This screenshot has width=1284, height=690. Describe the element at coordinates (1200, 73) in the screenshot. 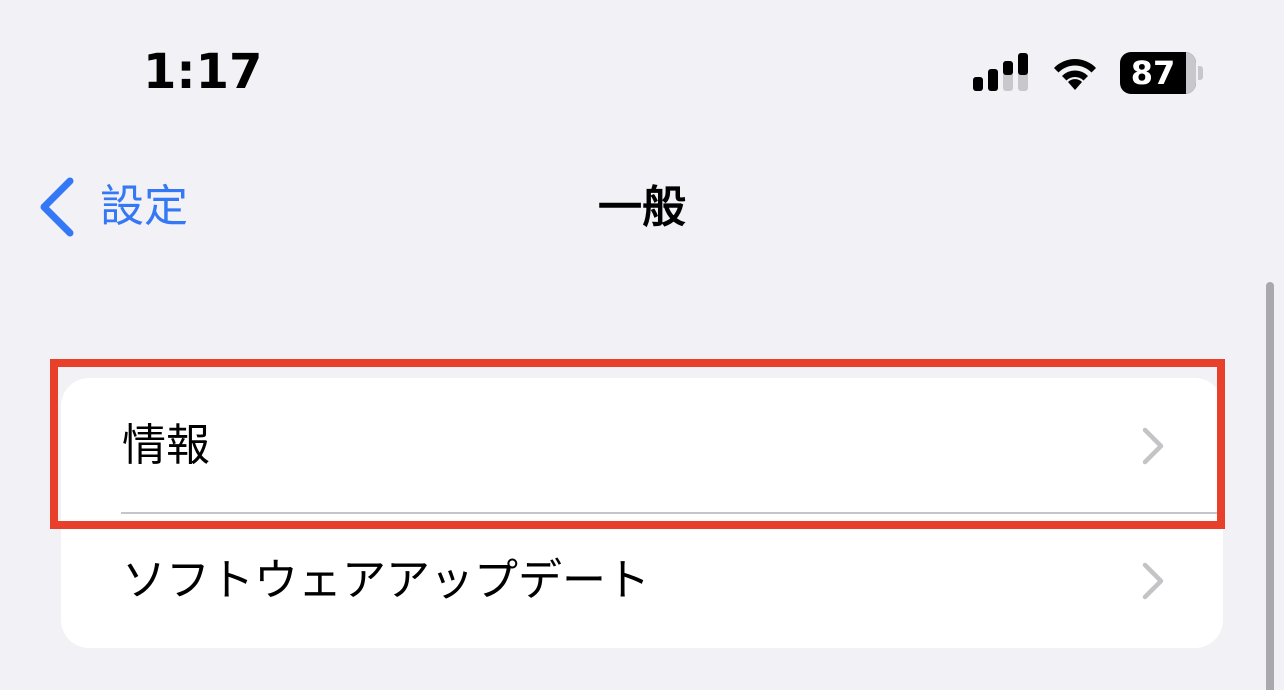

I see `battery-tip` at that location.